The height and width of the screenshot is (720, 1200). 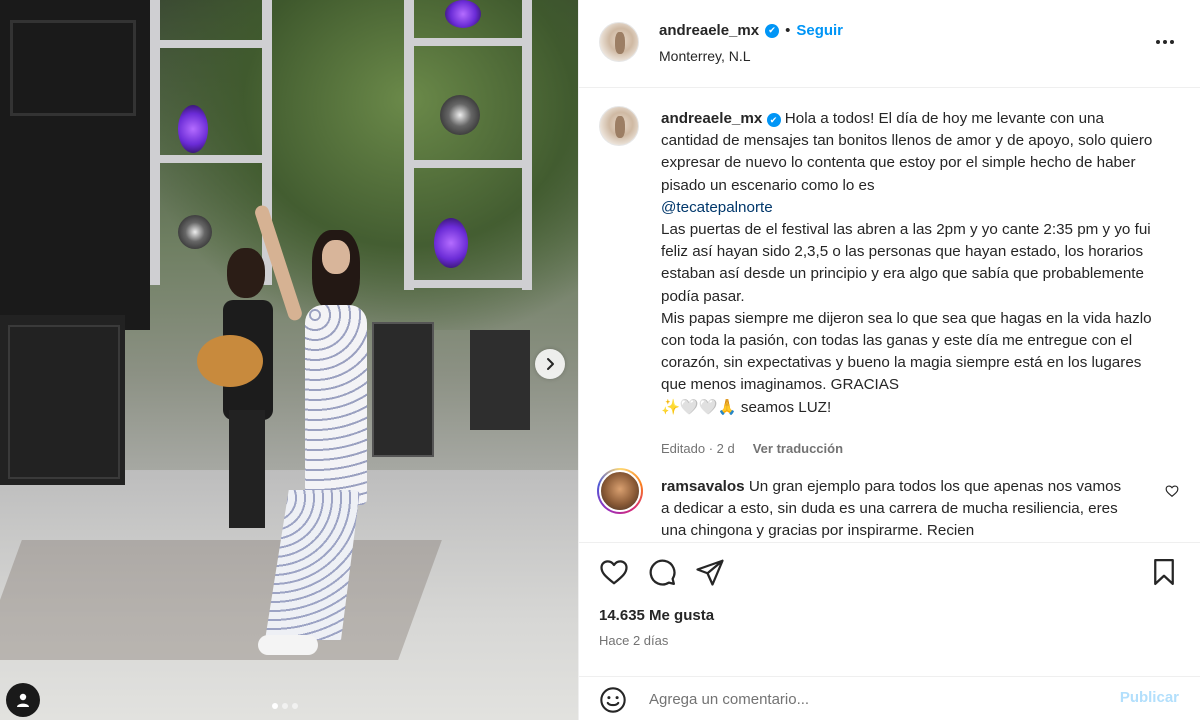 I want to click on more-options-icon, so click(x=1165, y=42).